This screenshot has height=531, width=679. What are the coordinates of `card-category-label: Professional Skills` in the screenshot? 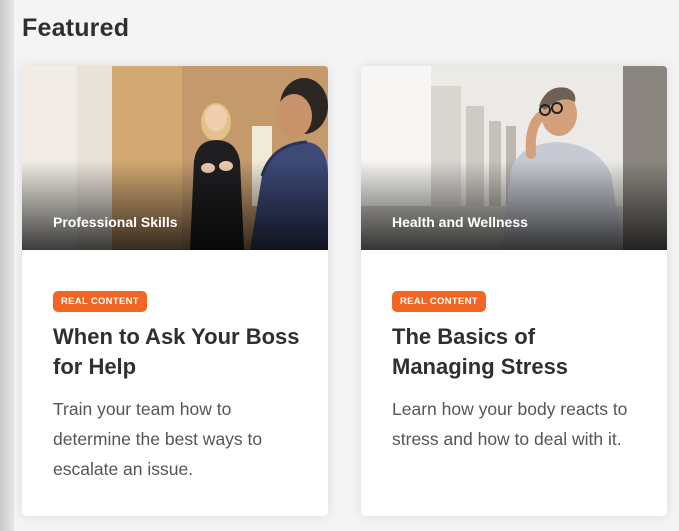 It's located at (115, 222).